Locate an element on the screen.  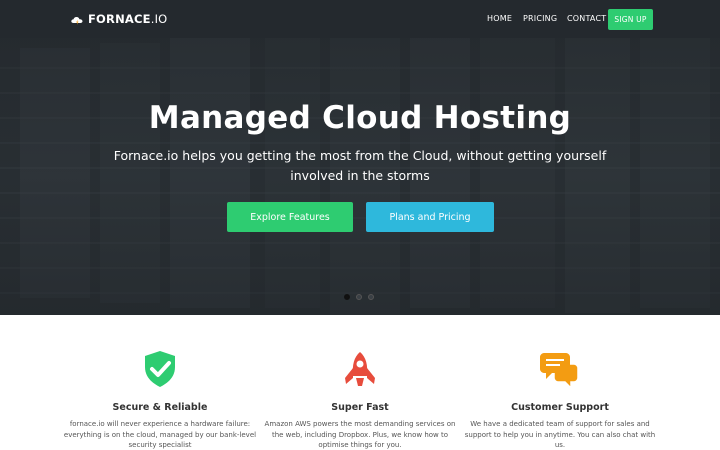
feature-title: Customer Support is located at coordinates (560, 407).